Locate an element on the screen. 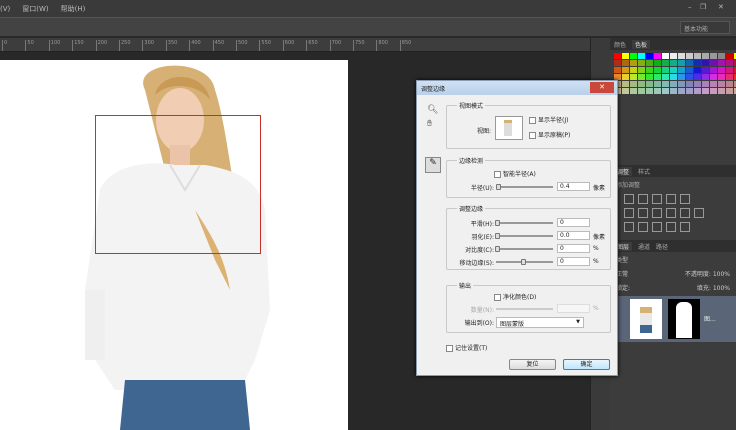 This screenshot has width=736, height=430. dialog-titlebar: 调整边缘 ✕ is located at coordinates (517, 88).